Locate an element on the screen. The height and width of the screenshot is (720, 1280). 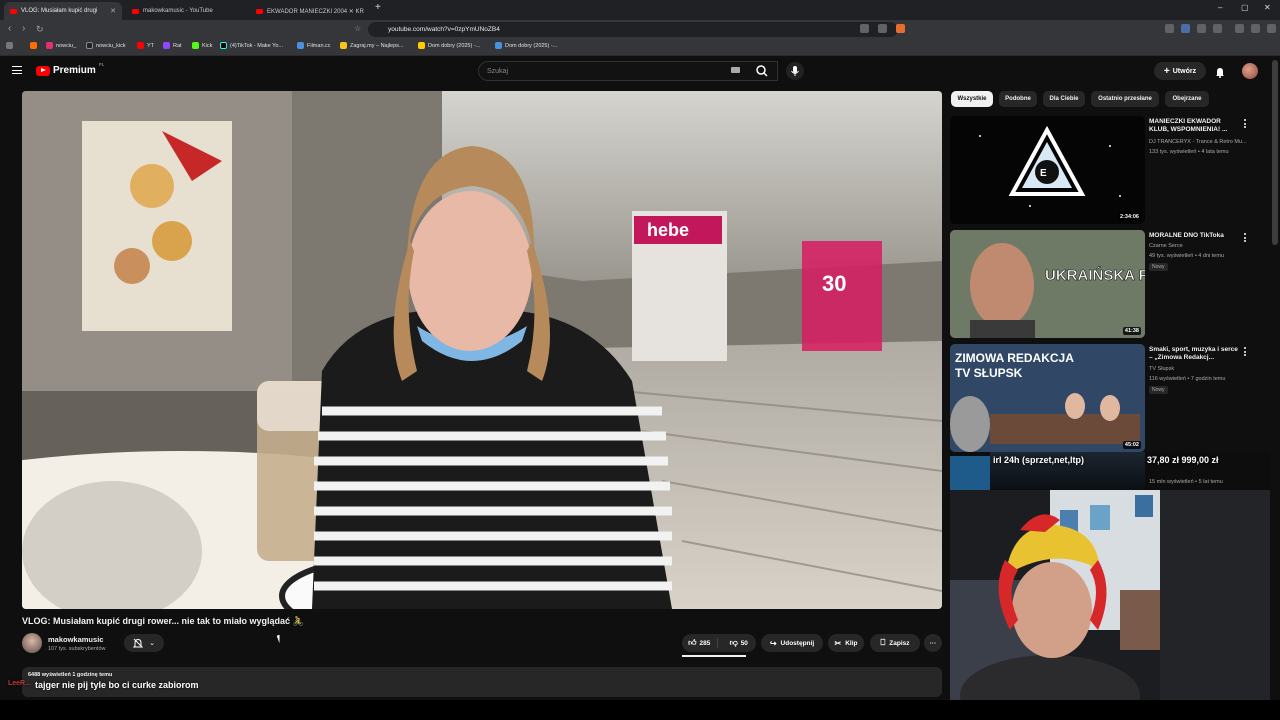
like-button: 👍︎ 285 is located at coordinates (700, 643).